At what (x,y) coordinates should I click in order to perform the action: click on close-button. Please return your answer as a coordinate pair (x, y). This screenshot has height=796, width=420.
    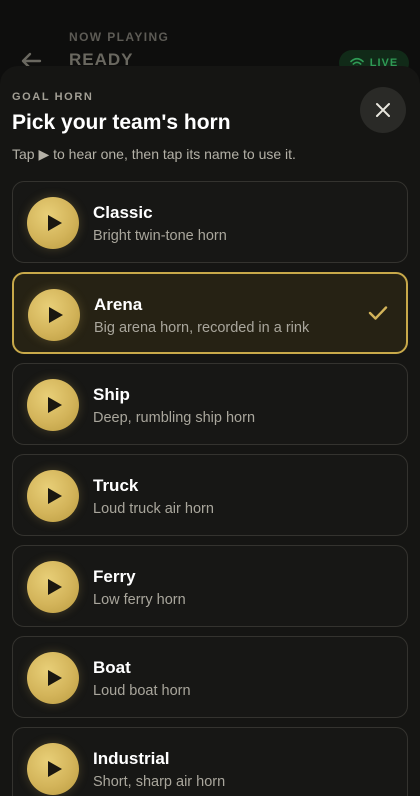
    Looking at the image, I should click on (383, 110).